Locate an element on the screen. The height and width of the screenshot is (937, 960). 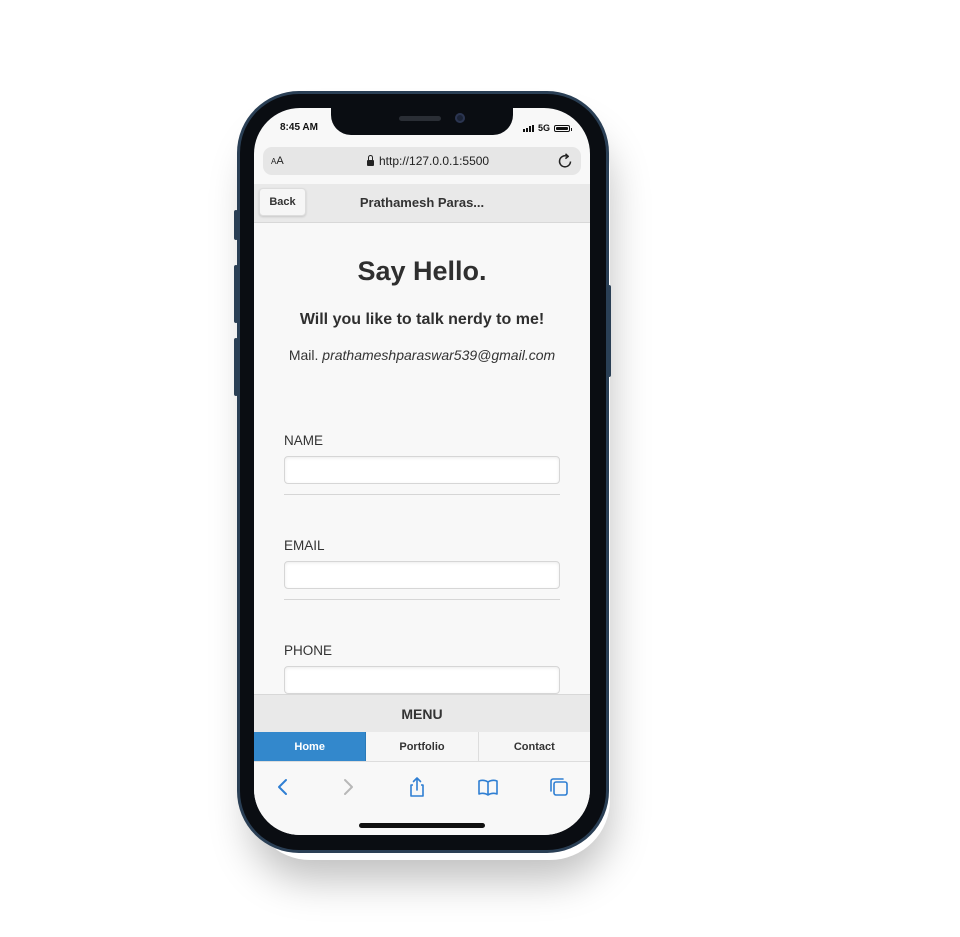
mail-line: Mail. prathameshparaswar539@gmail.com is located at coordinates (422, 355).